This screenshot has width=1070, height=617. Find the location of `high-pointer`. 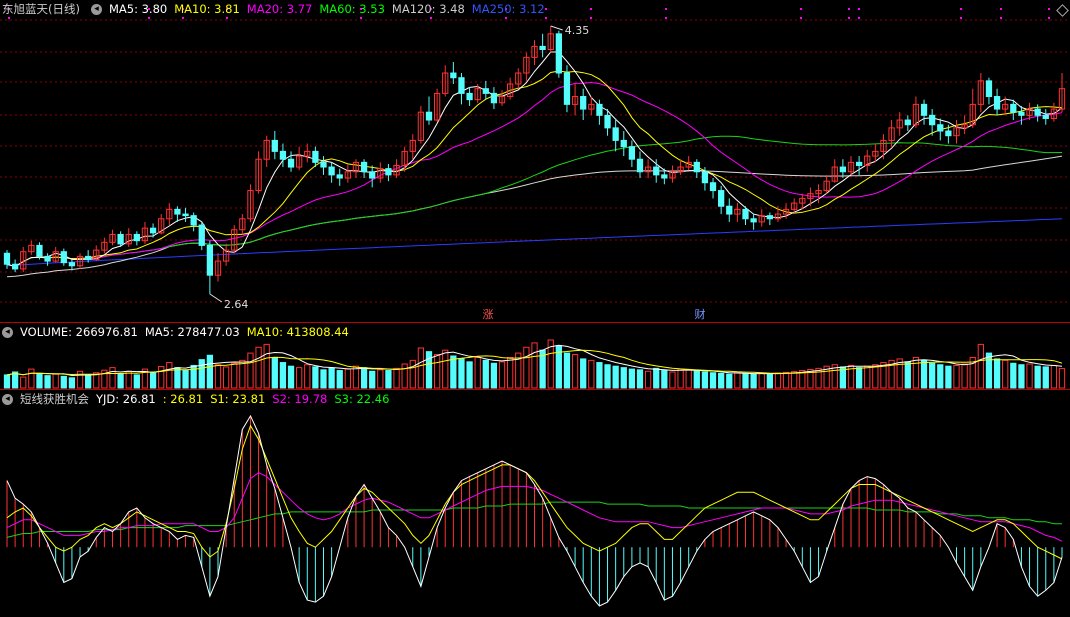

high-pointer is located at coordinates (556, 28).